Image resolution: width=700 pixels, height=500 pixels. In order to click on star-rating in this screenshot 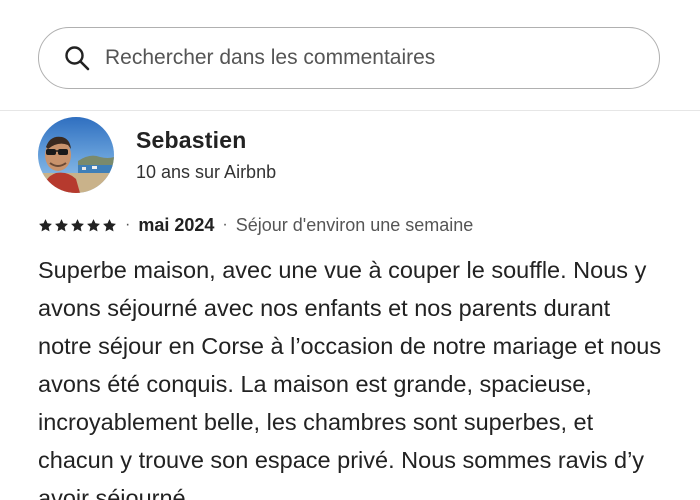, I will do `click(77, 225)`.